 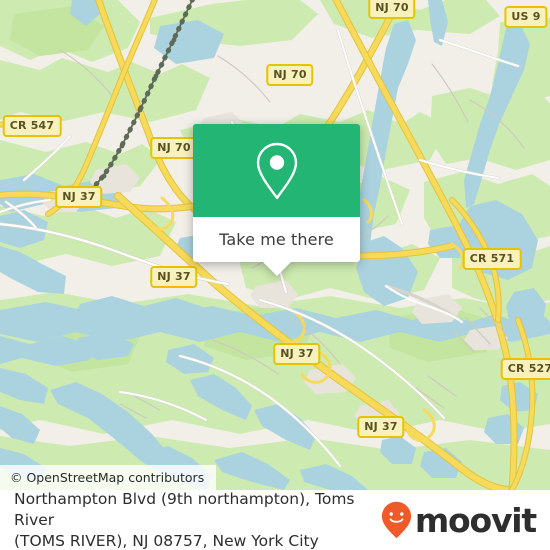 I want to click on take-me-there-popup: Take me there, so click(x=276, y=200).